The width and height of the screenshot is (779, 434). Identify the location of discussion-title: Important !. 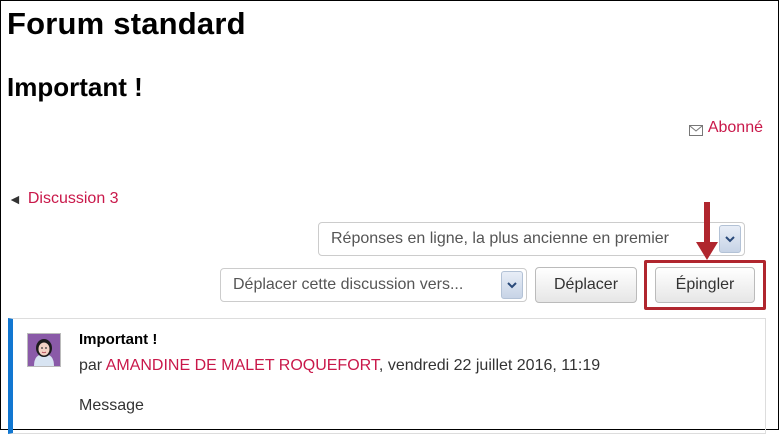
(75, 87).